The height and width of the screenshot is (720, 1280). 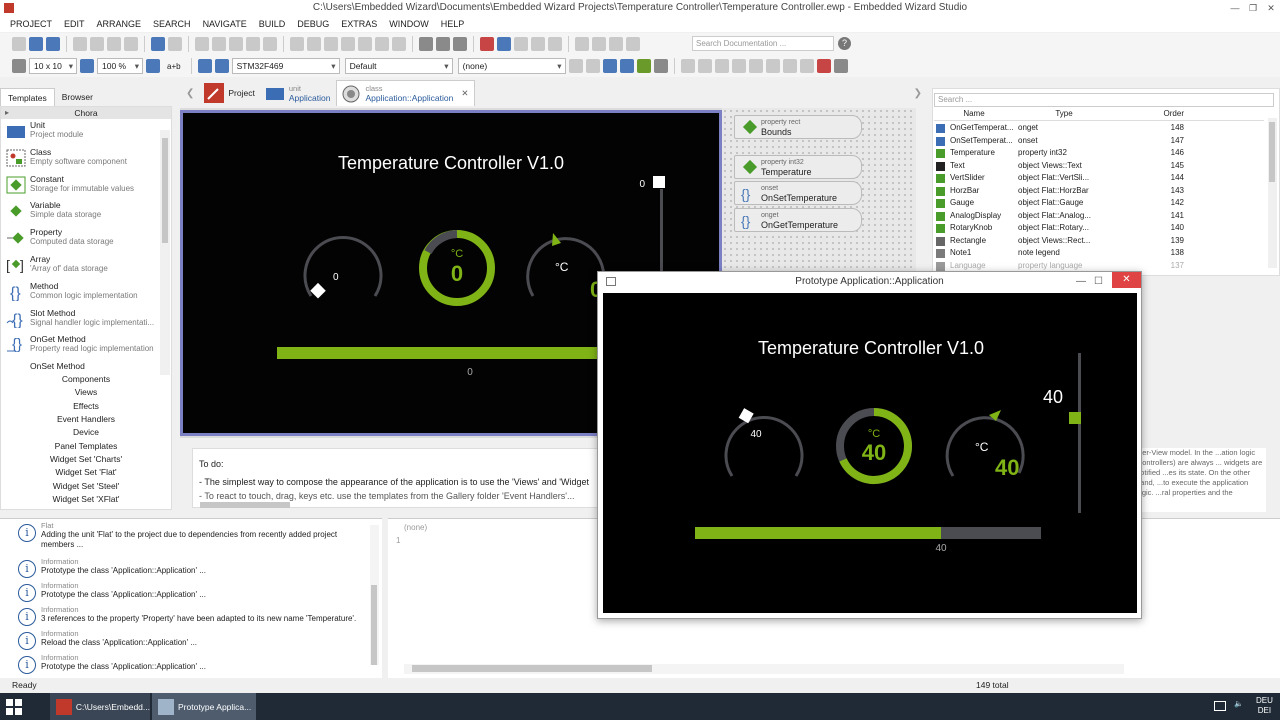 What do you see at coordinates (1238, 703) in the screenshot?
I see `speaker-icon: 🔈` at bounding box center [1238, 703].